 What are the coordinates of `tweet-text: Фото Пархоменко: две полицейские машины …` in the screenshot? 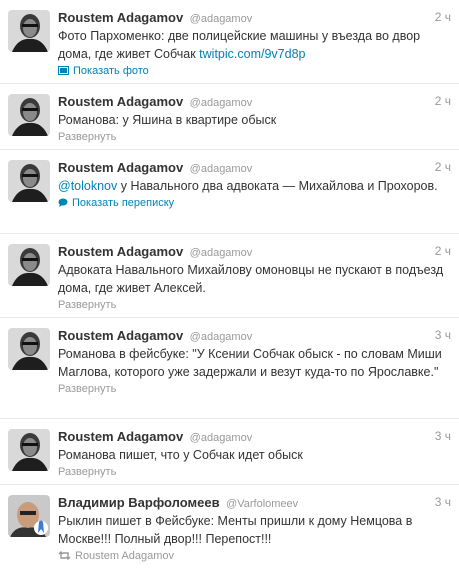 It's located at (253, 45).